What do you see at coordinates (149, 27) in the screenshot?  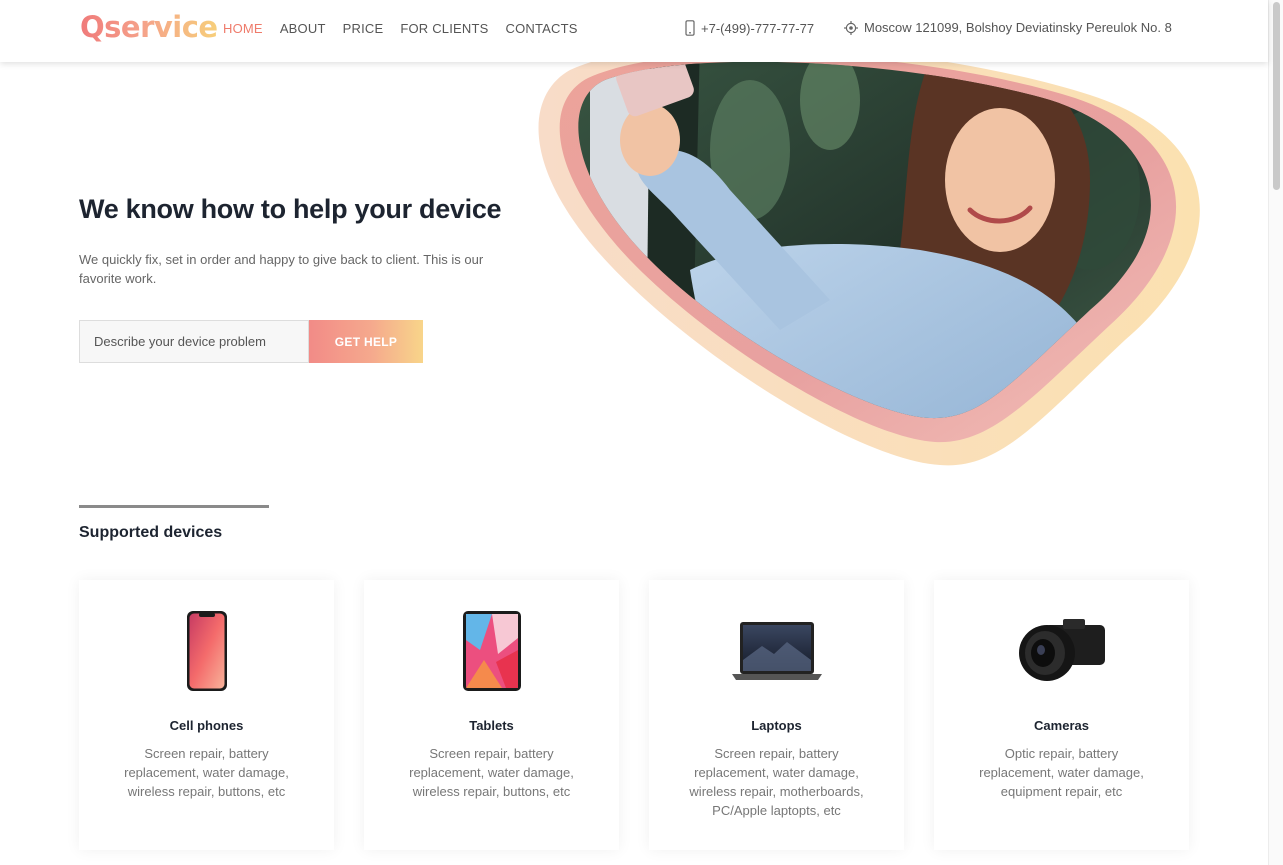 I see `logo: Qservice` at bounding box center [149, 27].